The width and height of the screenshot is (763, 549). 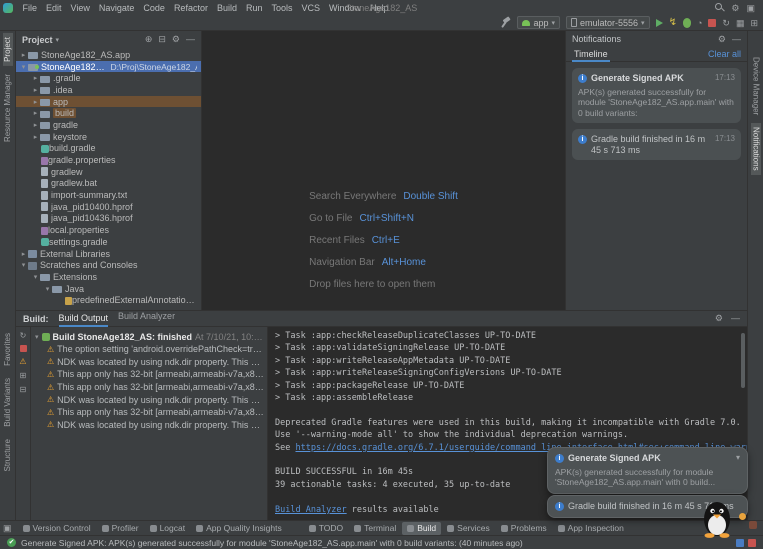 I want to click on menu-view: View, so click(x=80, y=8).